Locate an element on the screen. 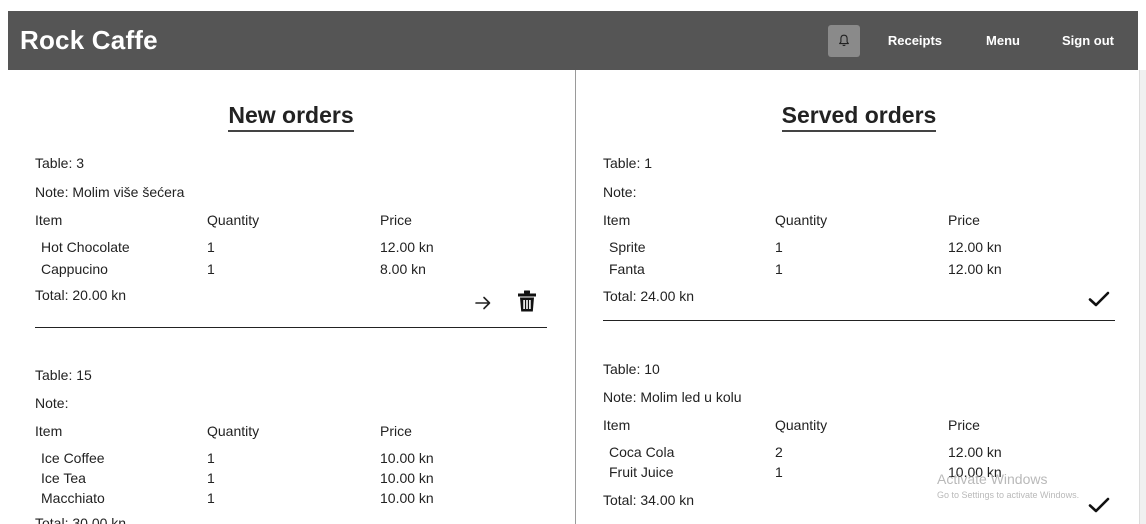  notifications-button is located at coordinates (843, 40).